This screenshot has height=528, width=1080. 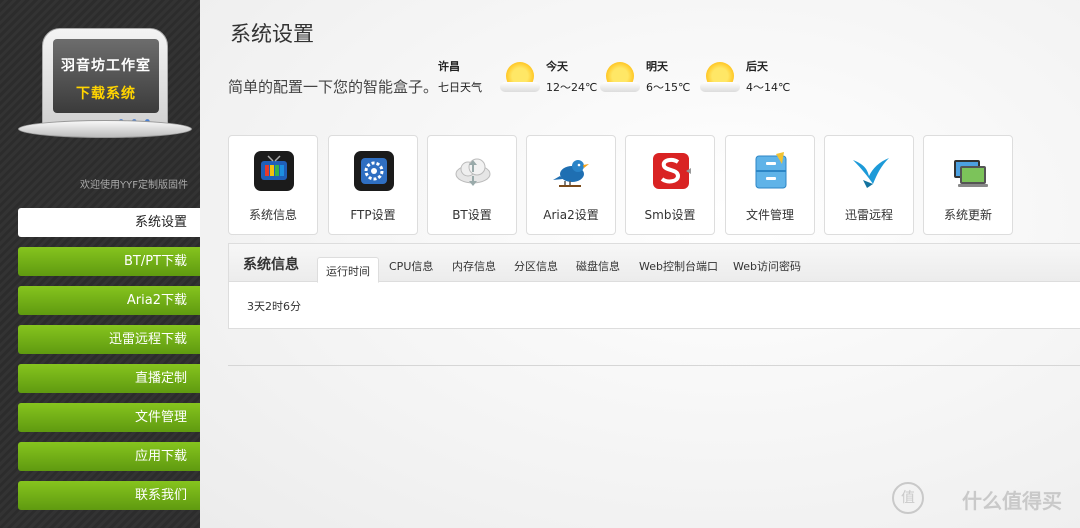 What do you see at coordinates (678, 266) in the screenshot?
I see `tab-web-console-port: Web控制台端口` at bounding box center [678, 266].